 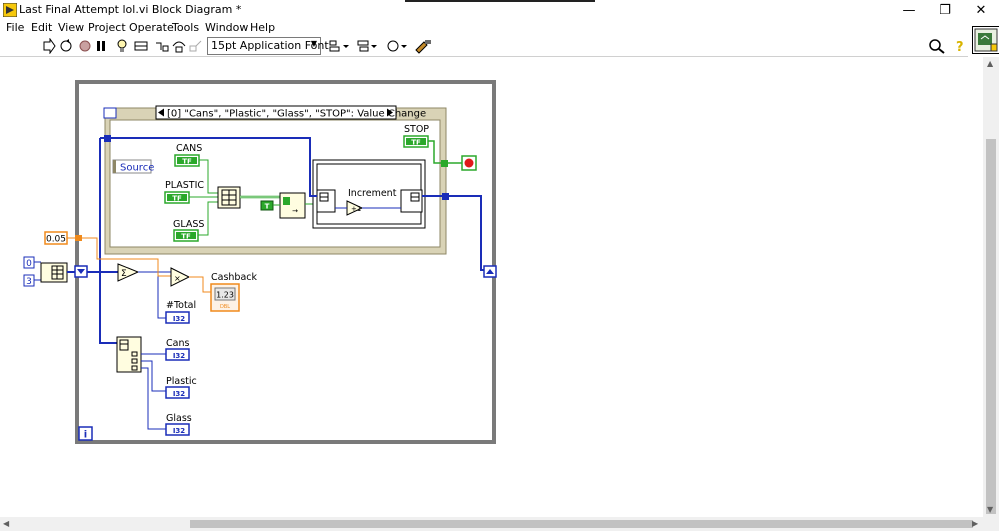 What do you see at coordinates (423, 46) in the screenshot?
I see `clean-up-diagram-icon` at bounding box center [423, 46].